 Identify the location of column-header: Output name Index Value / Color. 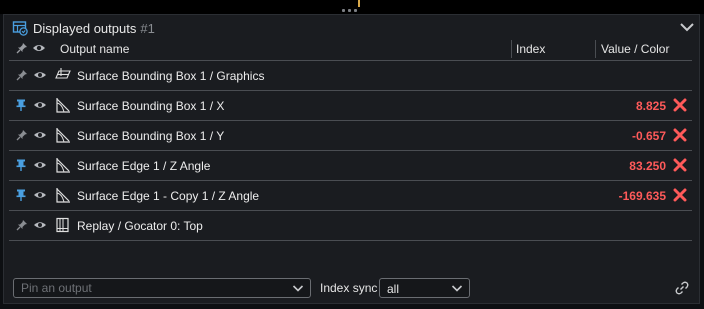
(350, 50).